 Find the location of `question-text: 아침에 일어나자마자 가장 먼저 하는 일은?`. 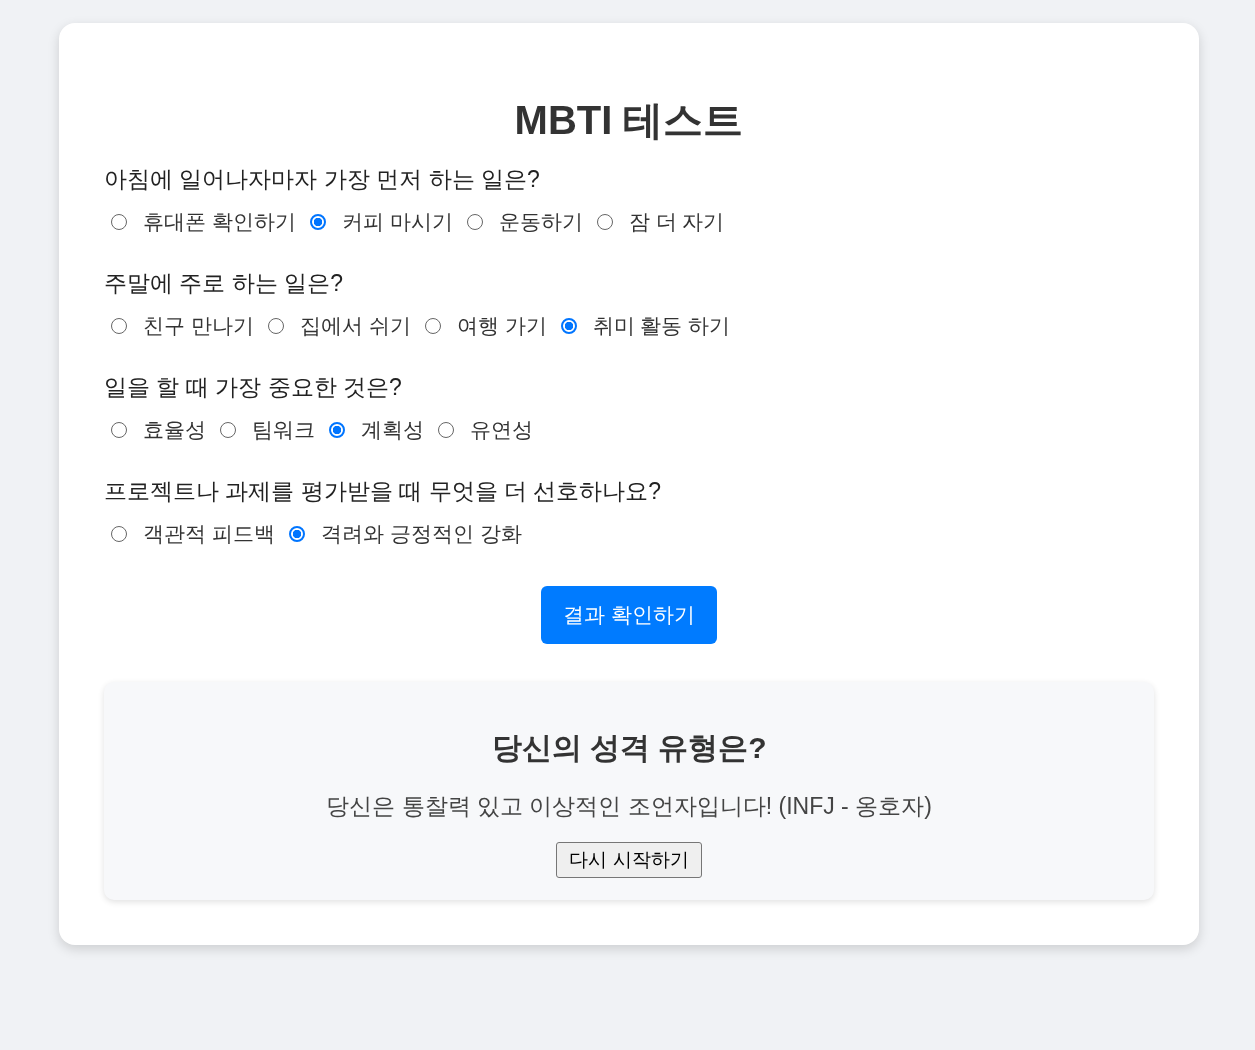

question-text: 아침에 일어나자마자 가장 먼저 하는 일은? is located at coordinates (322, 179).